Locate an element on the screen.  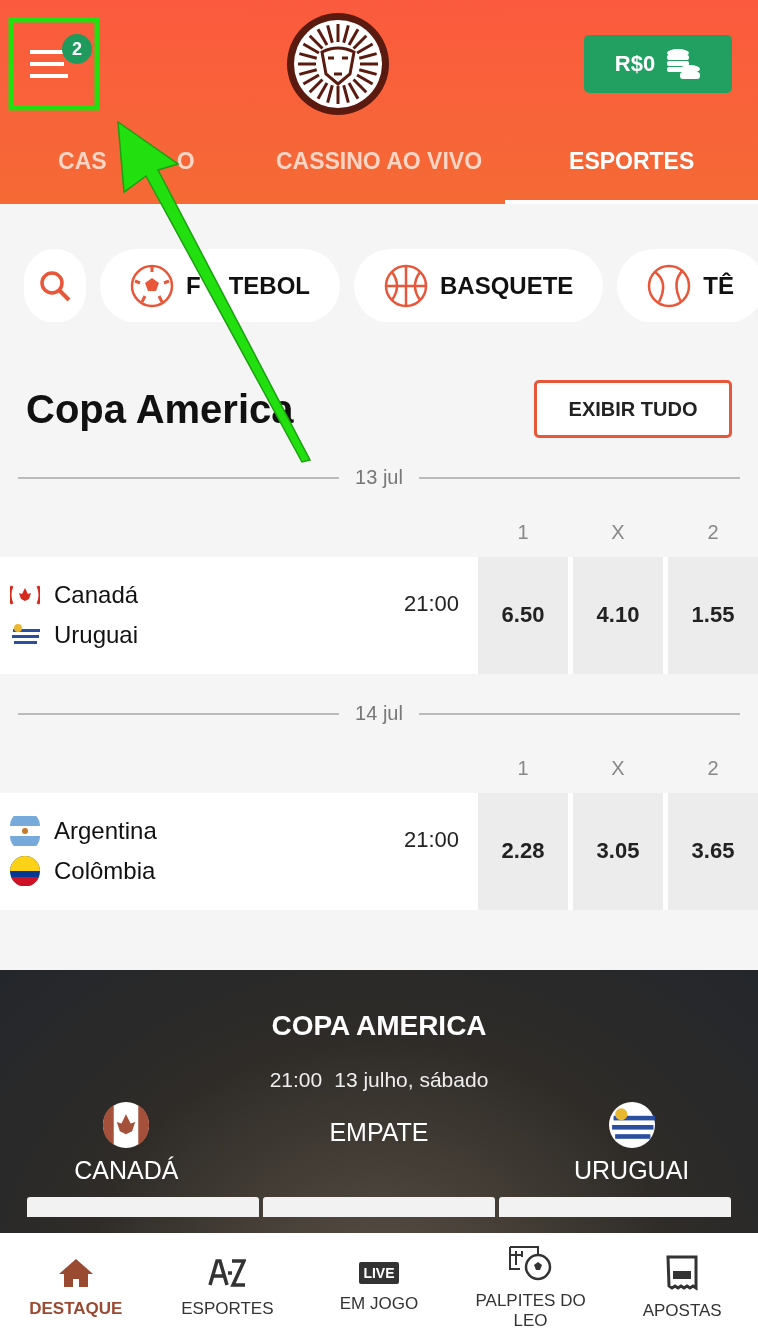
sport-chip: TÊ is located at coordinates (687, 285).